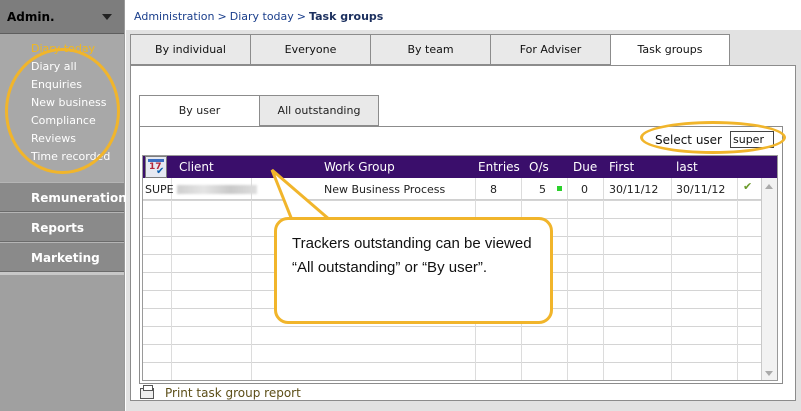 The image size is (801, 411). Describe the element at coordinates (62, 257) in the screenshot. I see `sidebar-section-marketing: Marketing` at that location.